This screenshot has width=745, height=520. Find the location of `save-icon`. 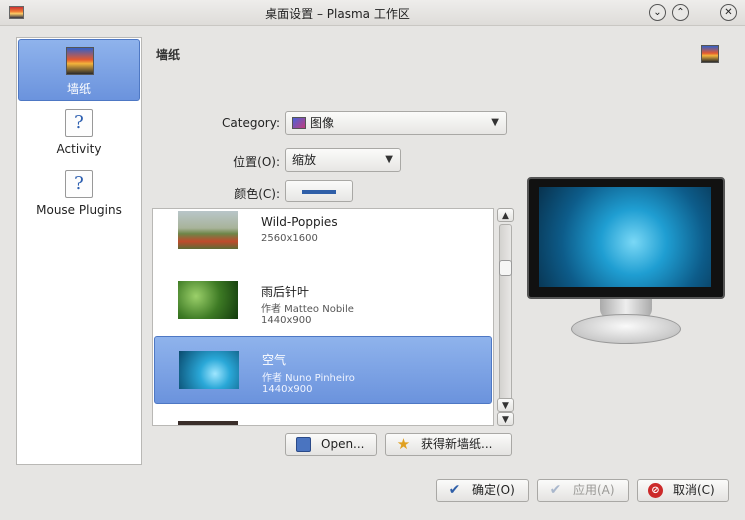

save-icon is located at coordinates (303, 444).